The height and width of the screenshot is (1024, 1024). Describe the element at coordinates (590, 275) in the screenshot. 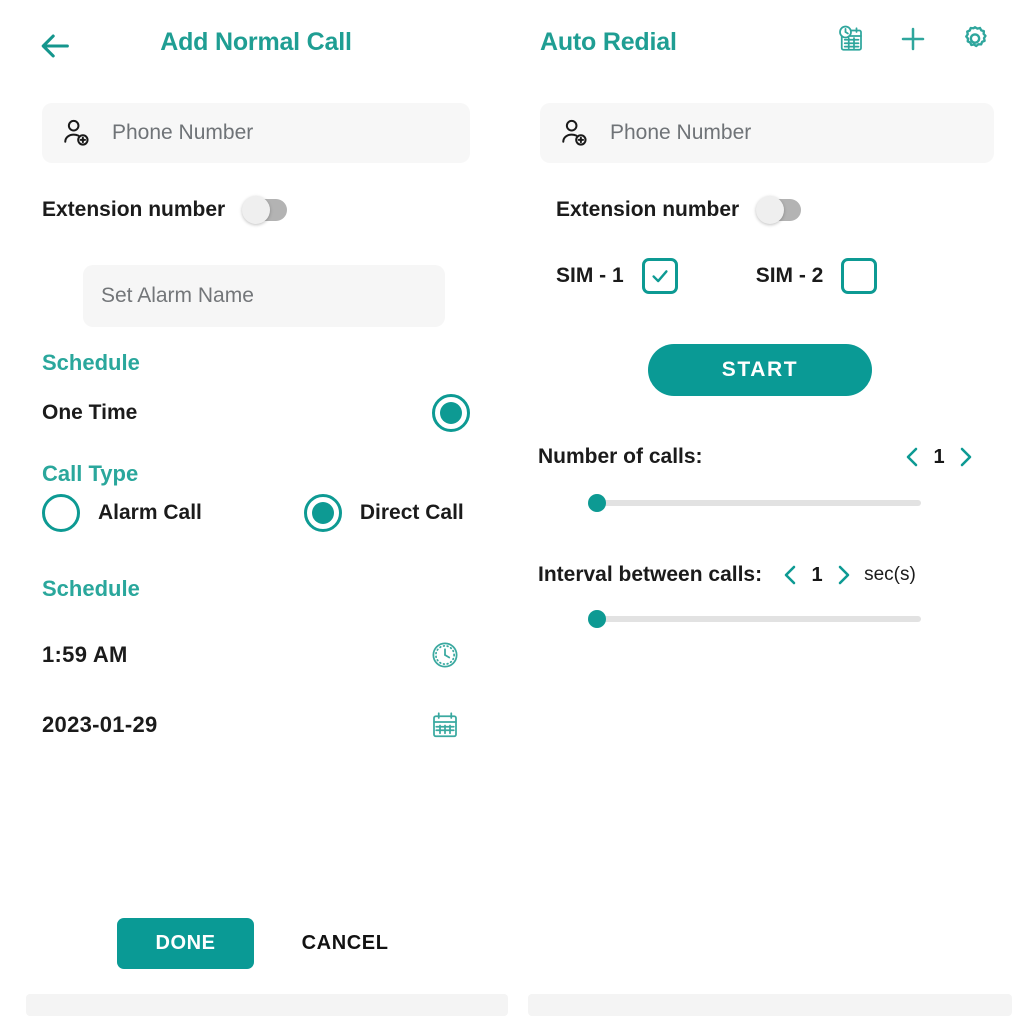

I see `sim-1-label: SIM - 1` at that location.